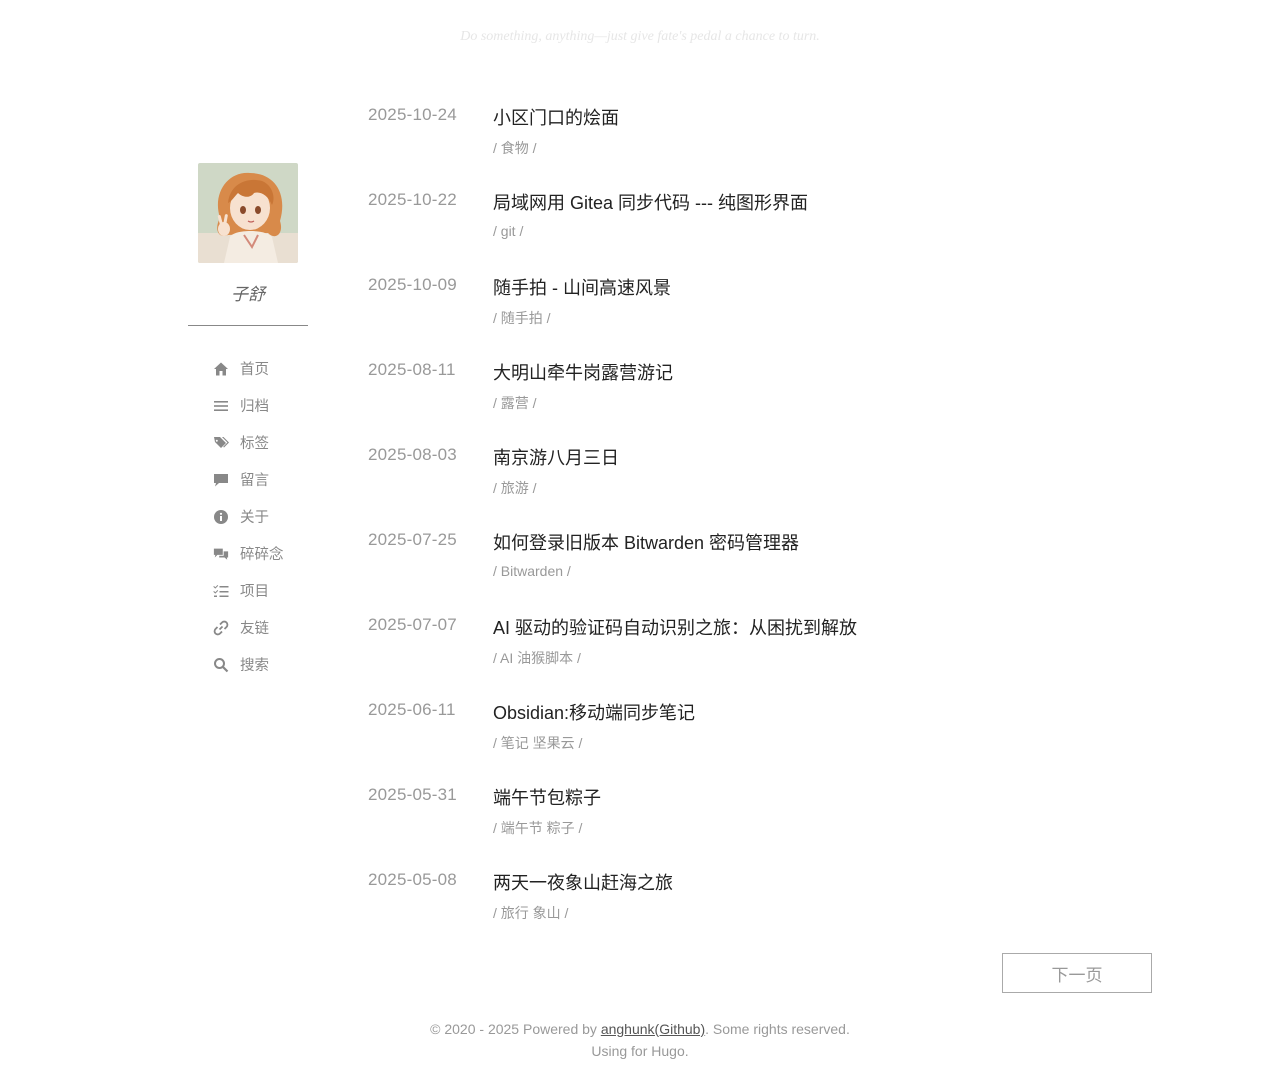 Image resolution: width=1280 pixels, height=1067 pixels. What do you see at coordinates (412, 539) in the screenshot?
I see `post-date: 2025-07-25` at bounding box center [412, 539].